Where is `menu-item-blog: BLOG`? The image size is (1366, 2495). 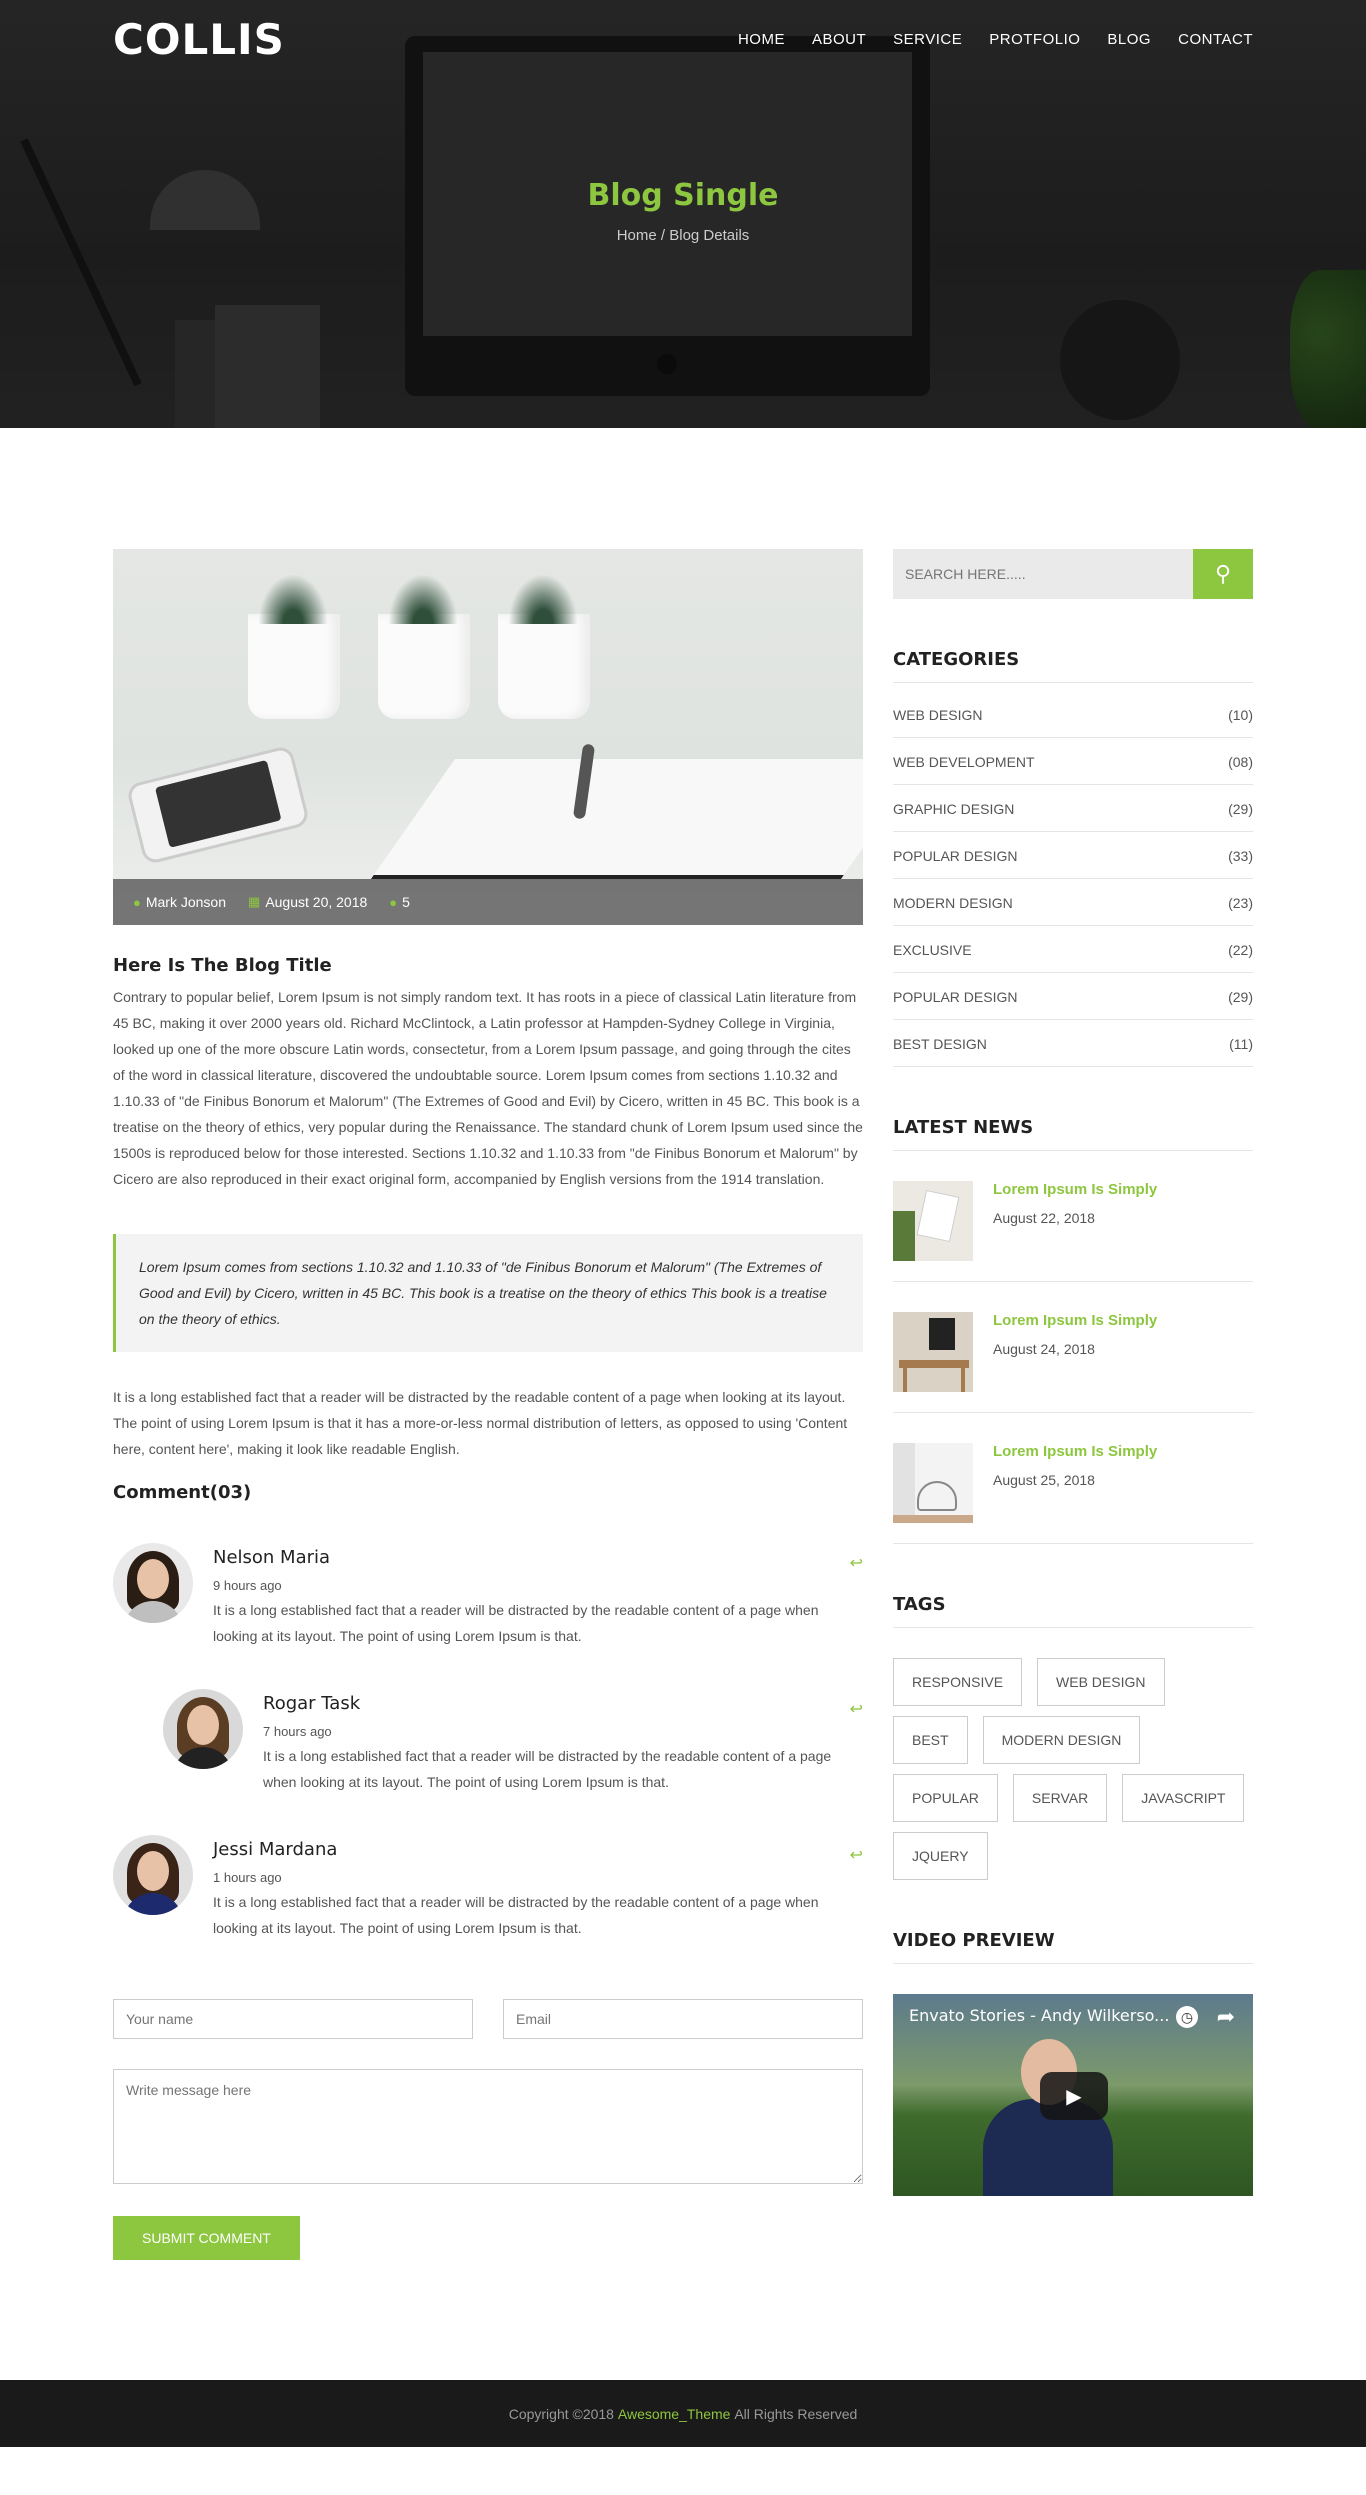 menu-item-blog: BLOG is located at coordinates (1129, 39).